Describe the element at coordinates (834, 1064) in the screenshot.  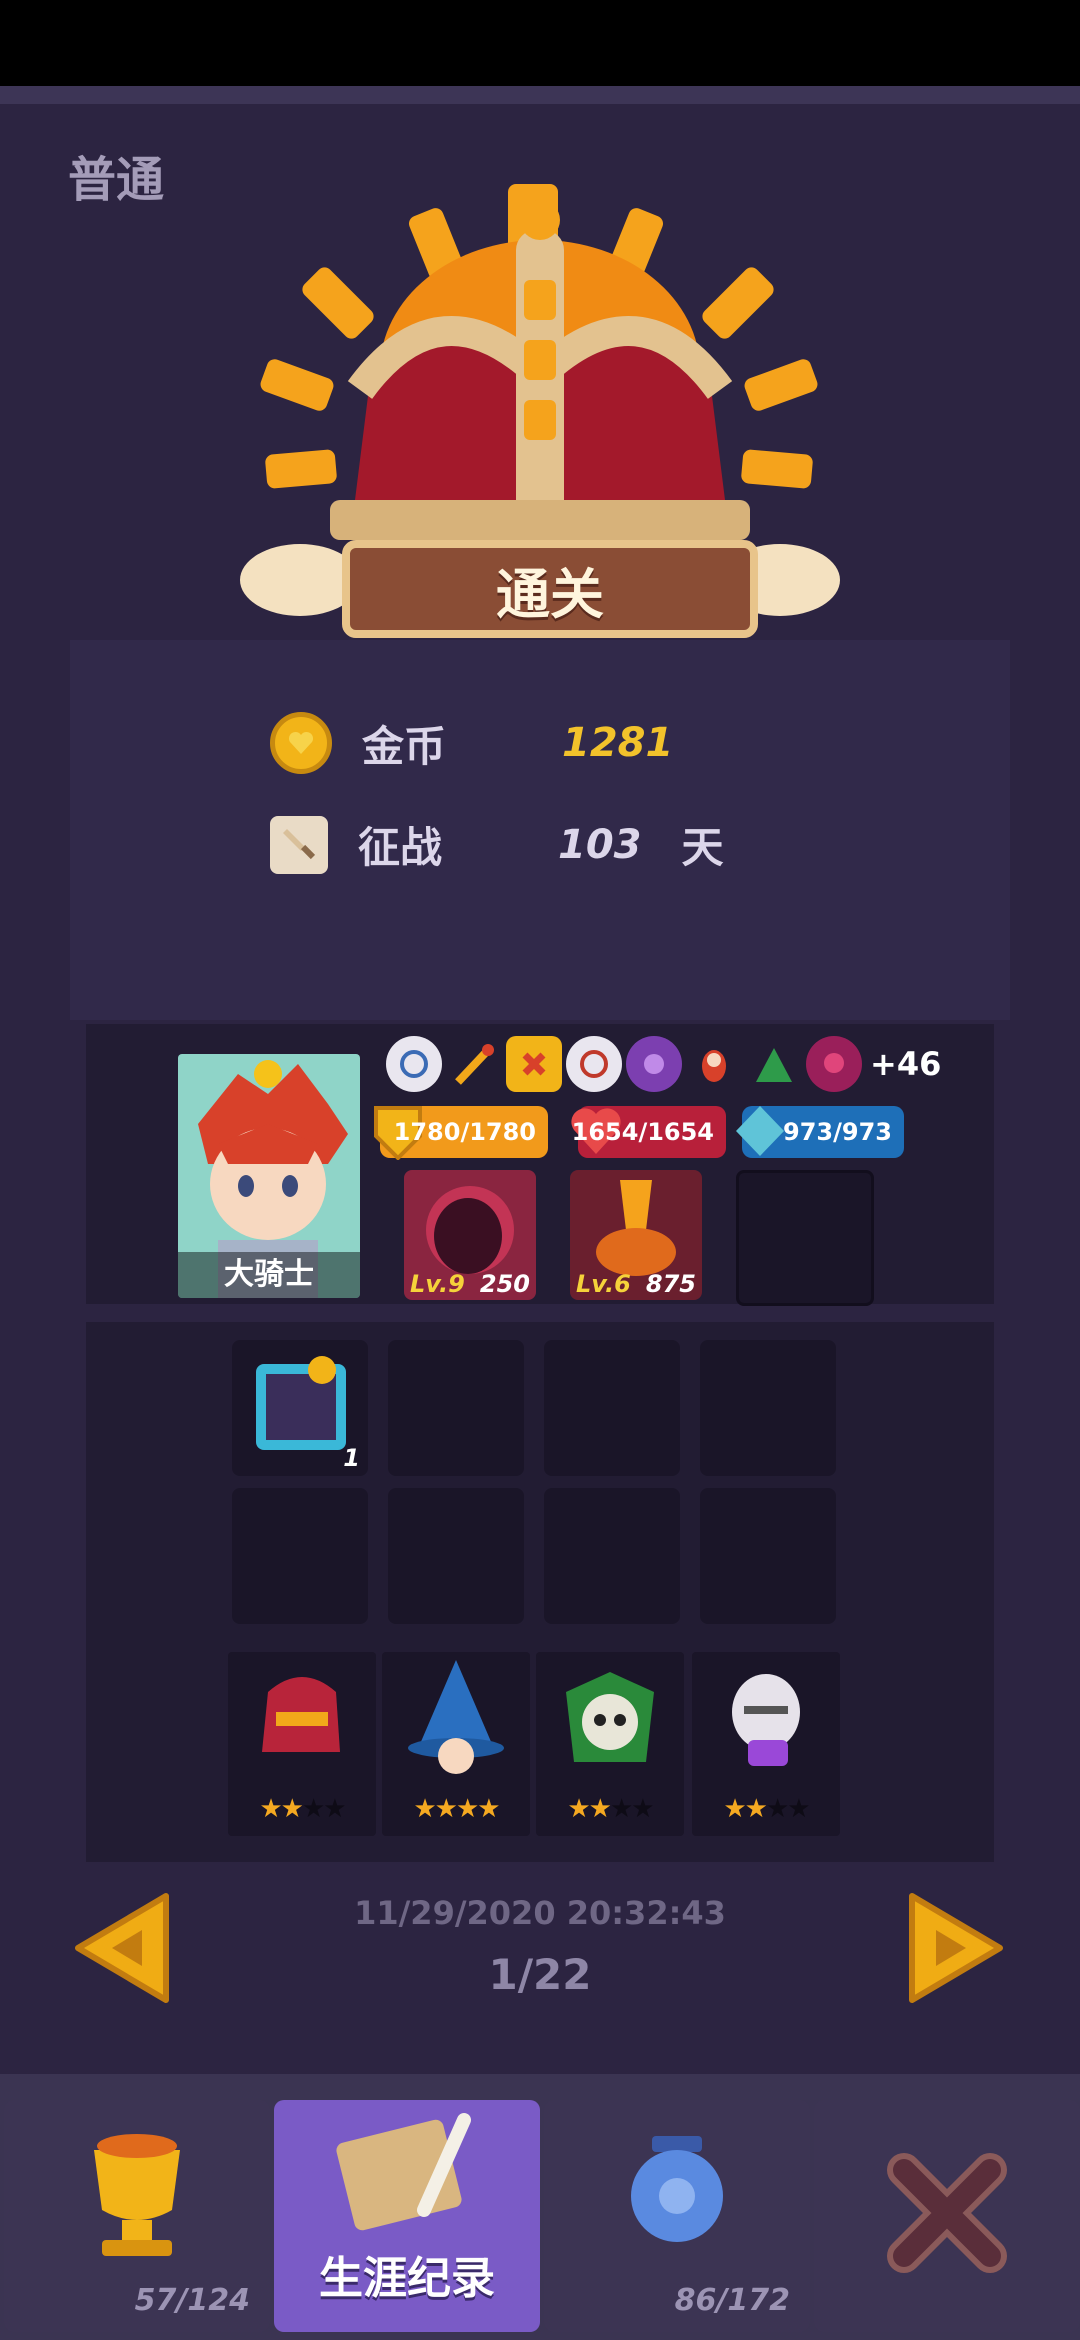
I see `skull-relic-icon` at that location.